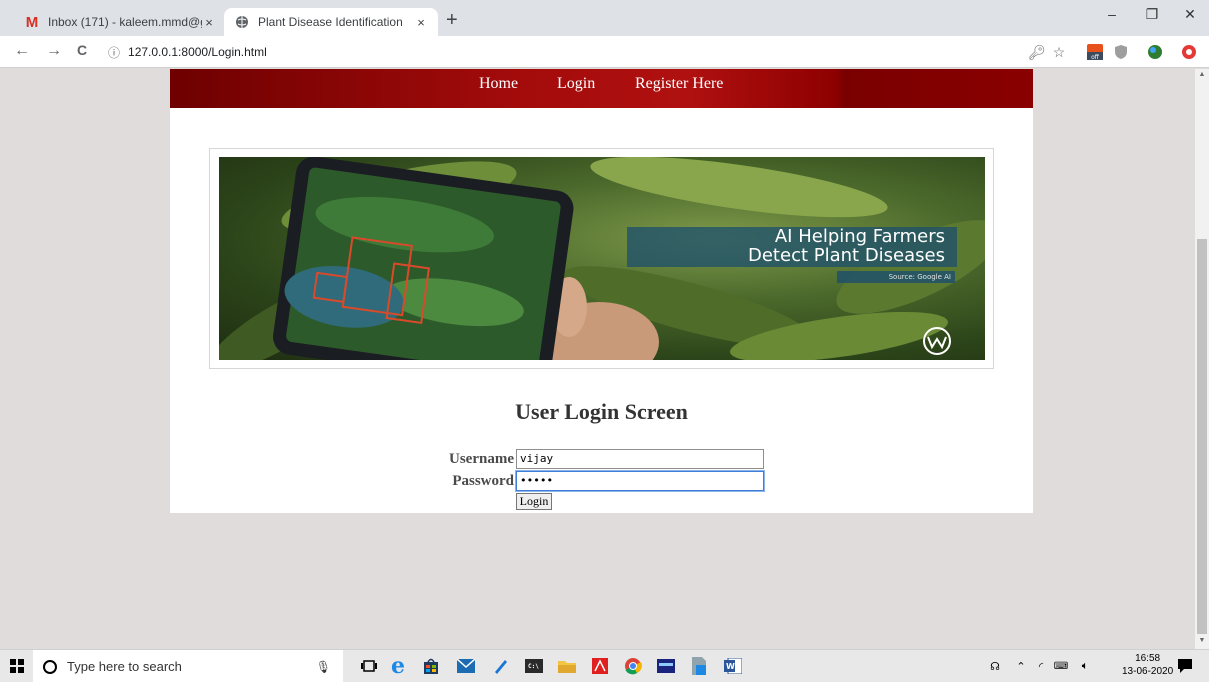  Describe the element at coordinates (1121, 52) in the screenshot. I see `shield-icon` at that location.